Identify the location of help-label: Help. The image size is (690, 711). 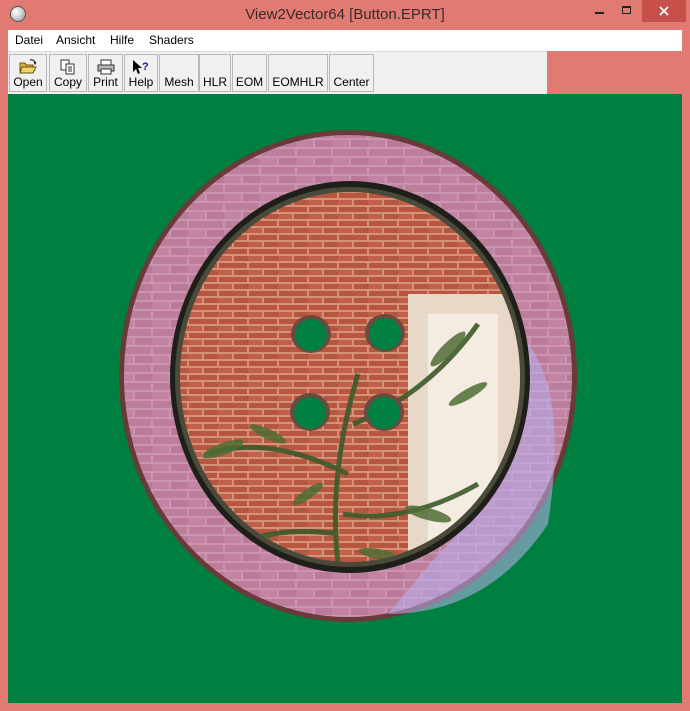
(141, 82).